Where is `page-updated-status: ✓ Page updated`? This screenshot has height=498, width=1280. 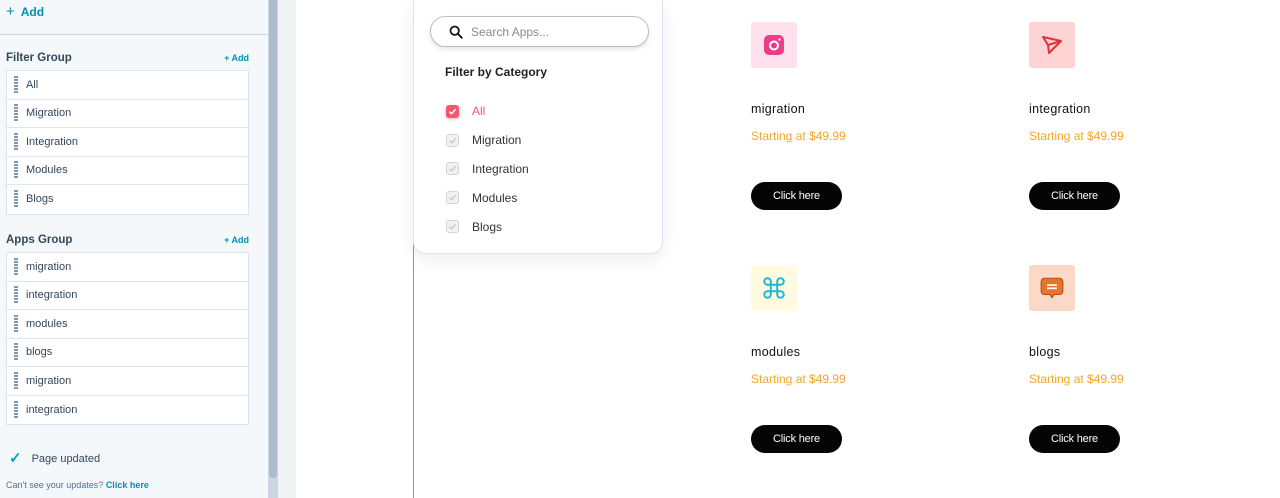 page-updated-status: ✓ Page updated is located at coordinates (55, 458).